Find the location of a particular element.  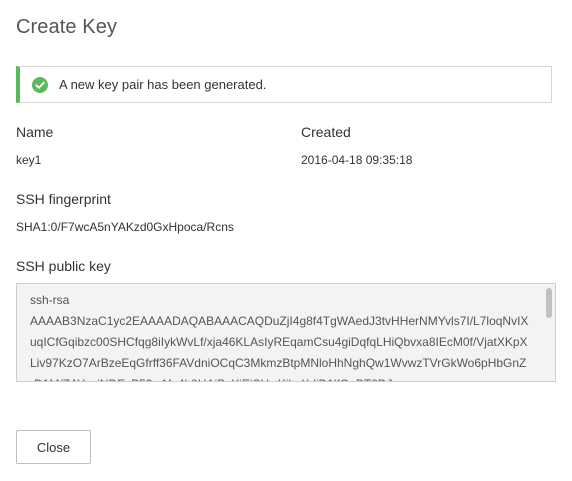

created-label: Created is located at coordinates (326, 132).